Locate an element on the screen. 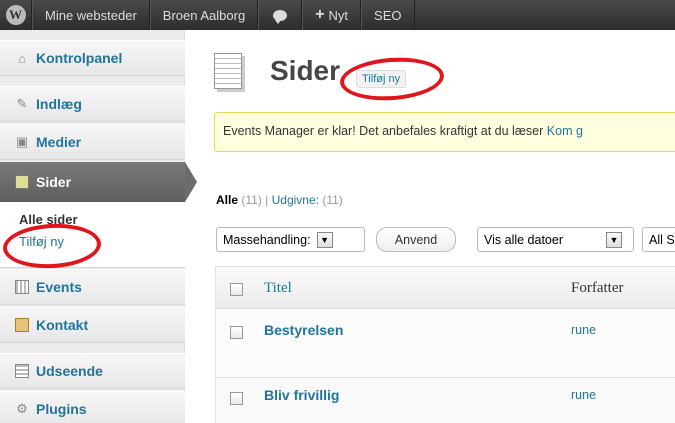  plug-icon: ⚙ is located at coordinates (22, 408).